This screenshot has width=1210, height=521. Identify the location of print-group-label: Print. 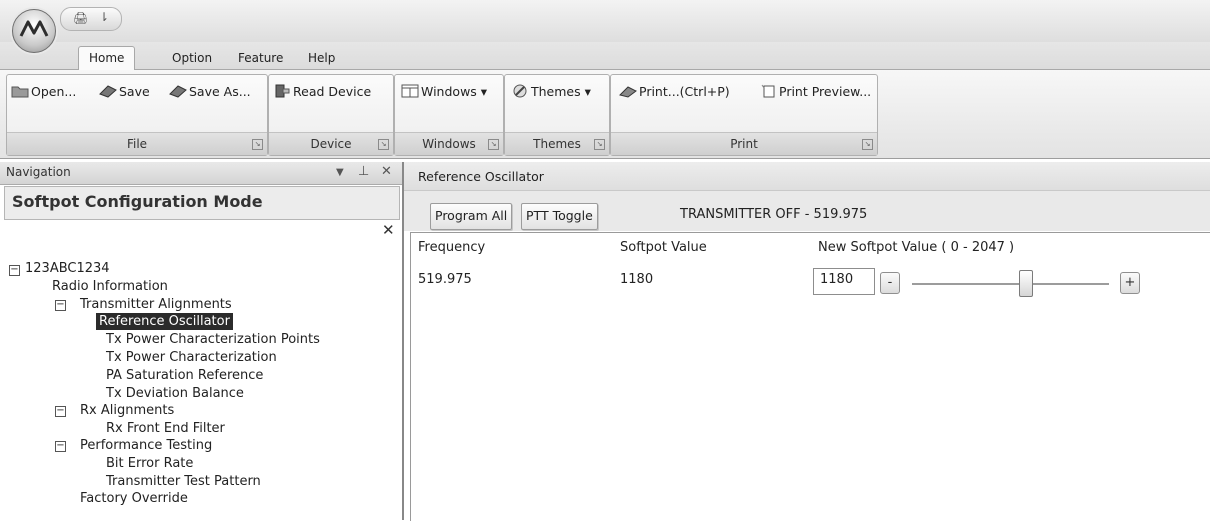
(744, 143).